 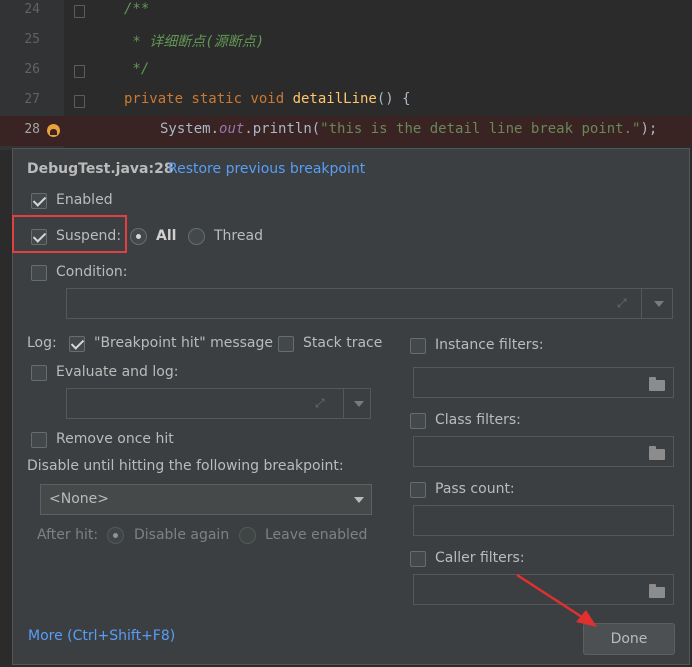 What do you see at coordinates (247, 535) in the screenshot?
I see `leave-enabled-radio` at bounding box center [247, 535].